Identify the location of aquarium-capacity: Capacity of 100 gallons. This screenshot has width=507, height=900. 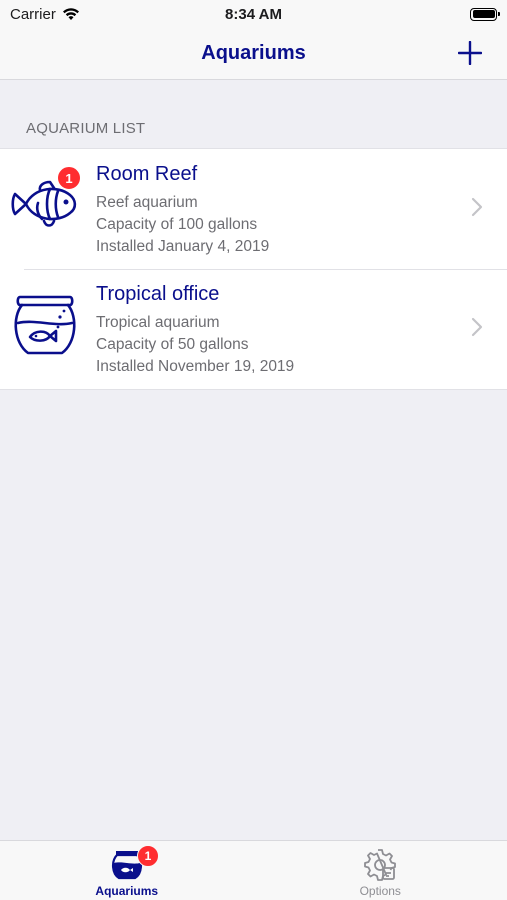
(177, 224).